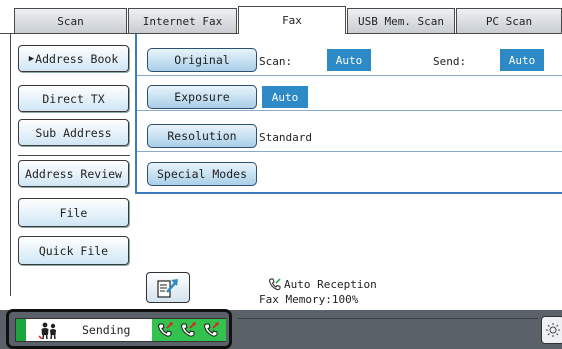  I want to click on special-modes-row: Special Modes, so click(349, 173).